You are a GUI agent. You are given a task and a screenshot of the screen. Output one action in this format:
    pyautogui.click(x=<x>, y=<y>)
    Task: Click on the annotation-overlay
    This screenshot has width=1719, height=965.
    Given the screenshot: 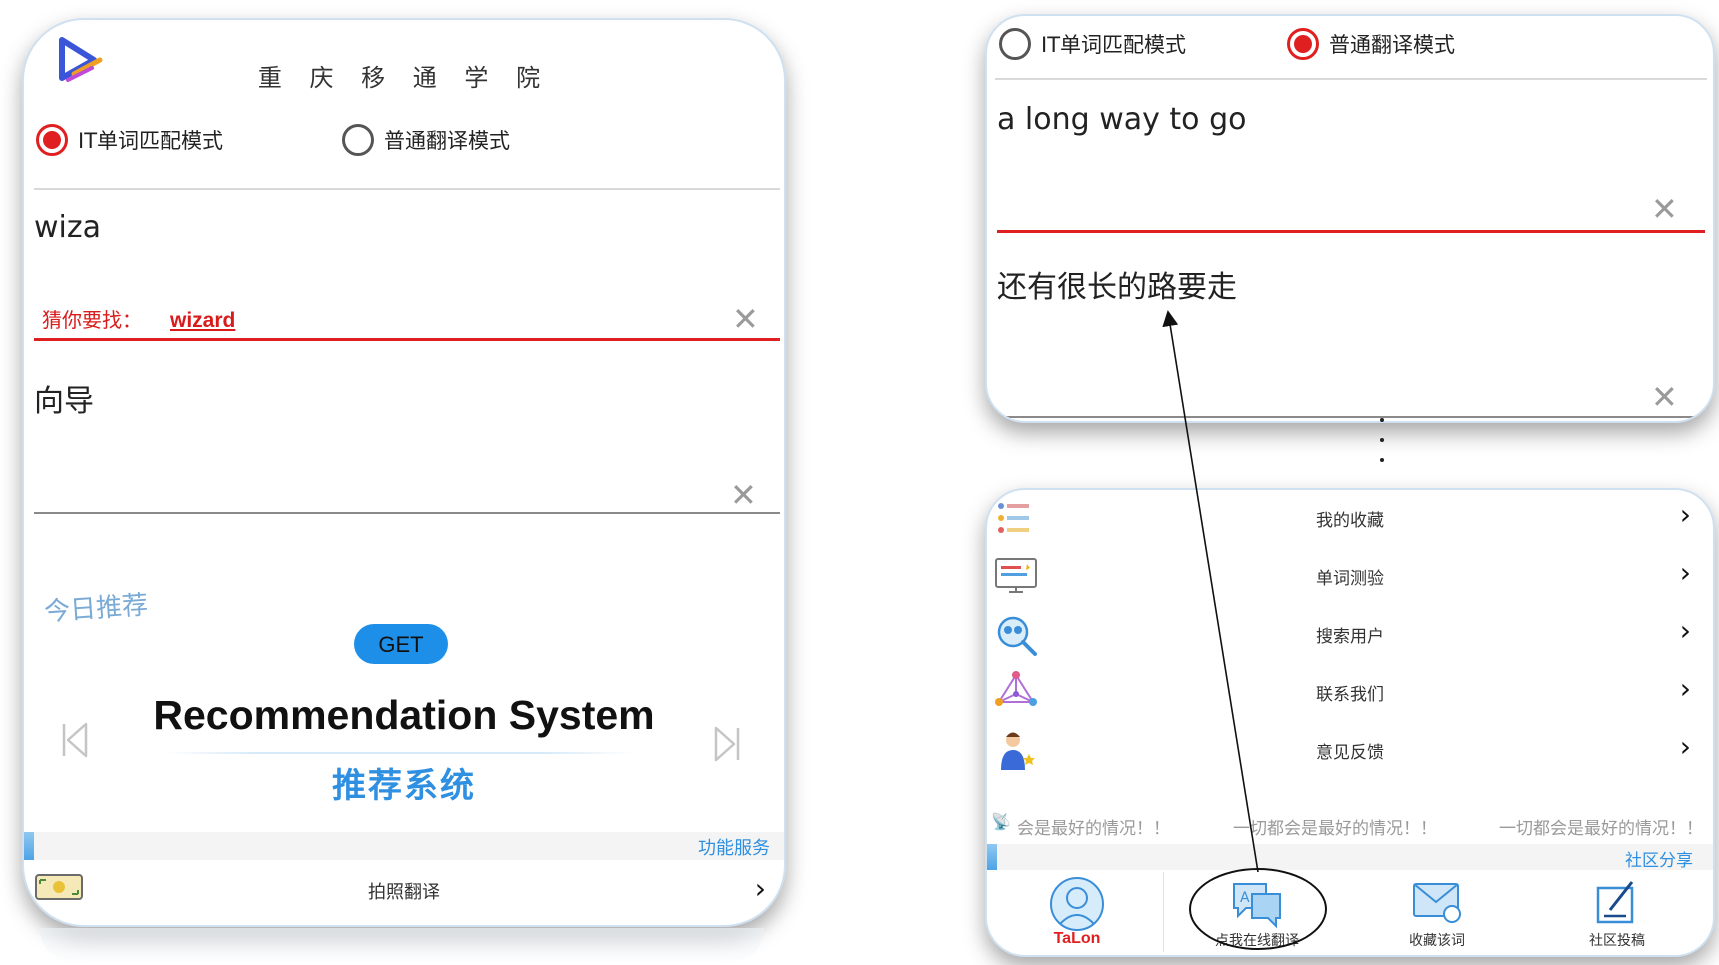 What is the action you would take?
    pyautogui.click(x=1210, y=591)
    